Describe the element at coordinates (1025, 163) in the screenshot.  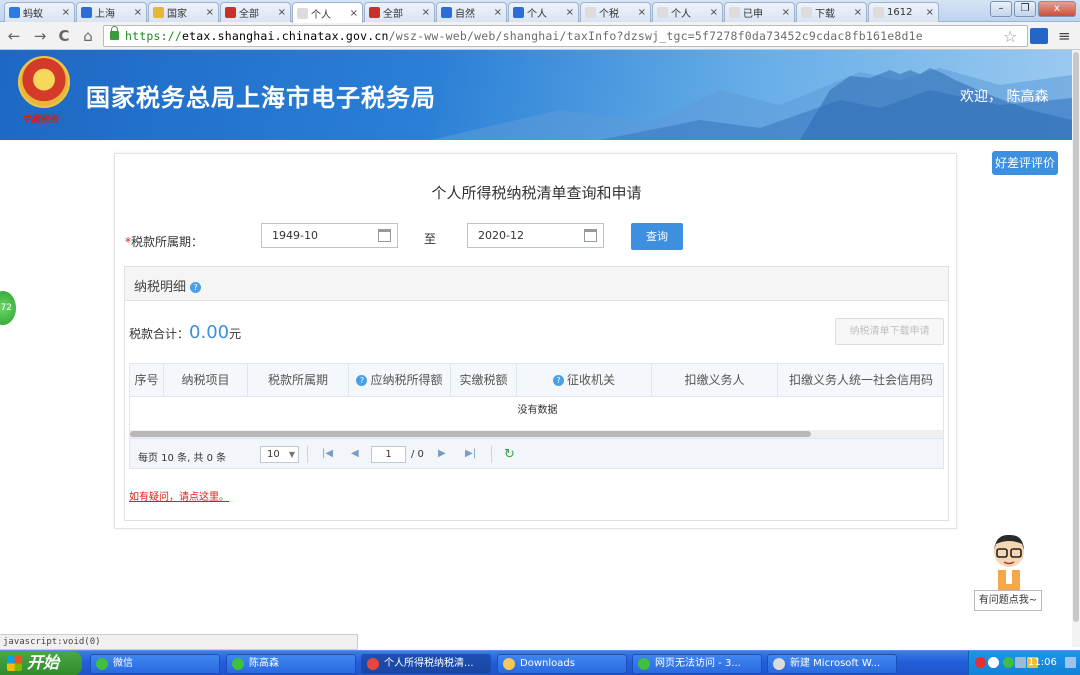
I see `rating-button: 好差评评价` at that location.